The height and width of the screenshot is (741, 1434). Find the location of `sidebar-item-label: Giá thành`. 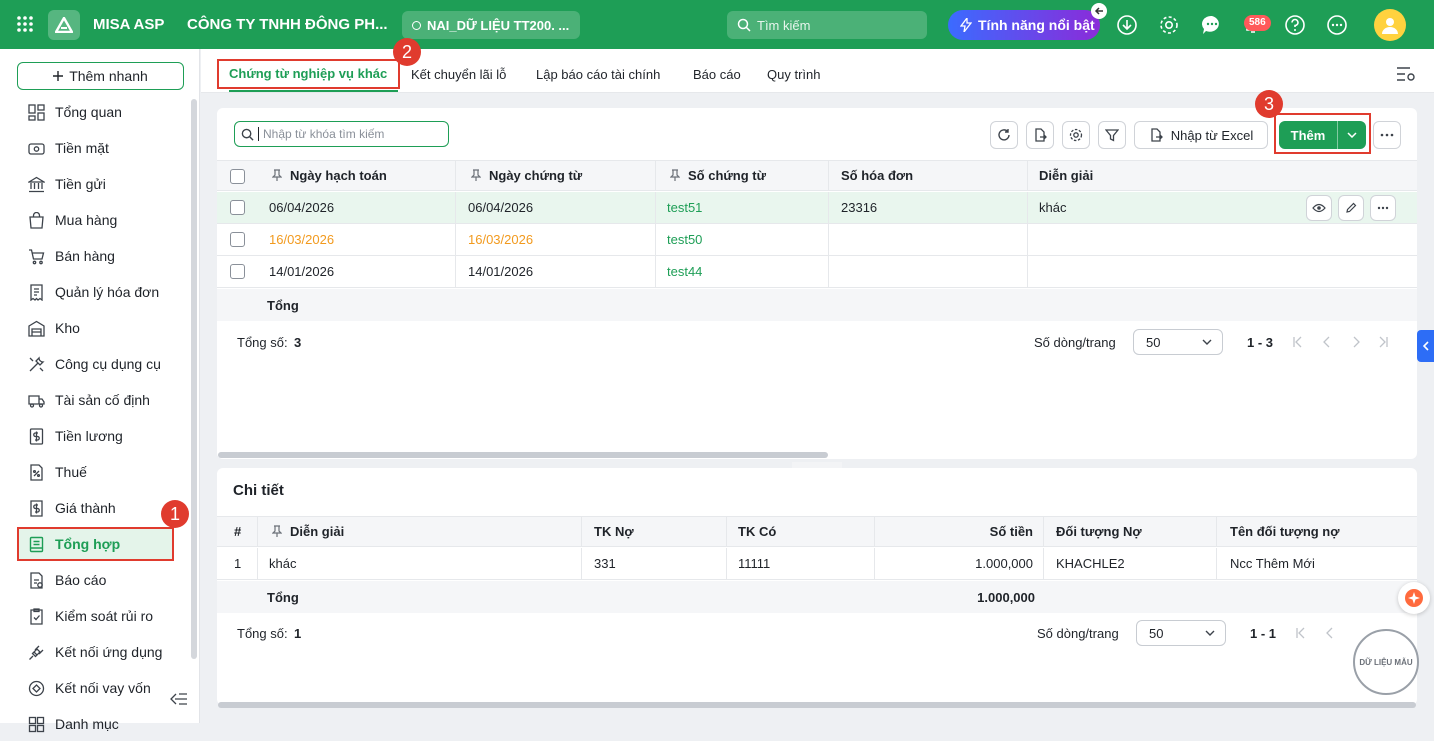

sidebar-item-label: Giá thành is located at coordinates (85, 508).